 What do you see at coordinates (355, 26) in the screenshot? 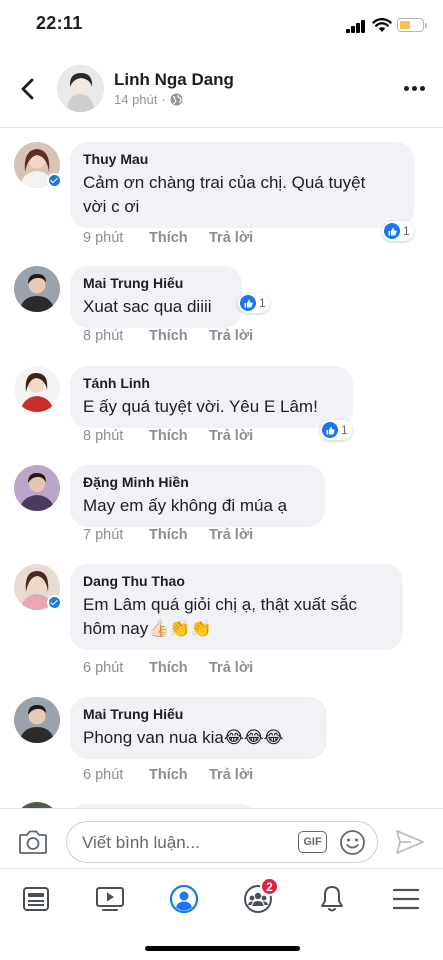
I see `signal-icon` at bounding box center [355, 26].